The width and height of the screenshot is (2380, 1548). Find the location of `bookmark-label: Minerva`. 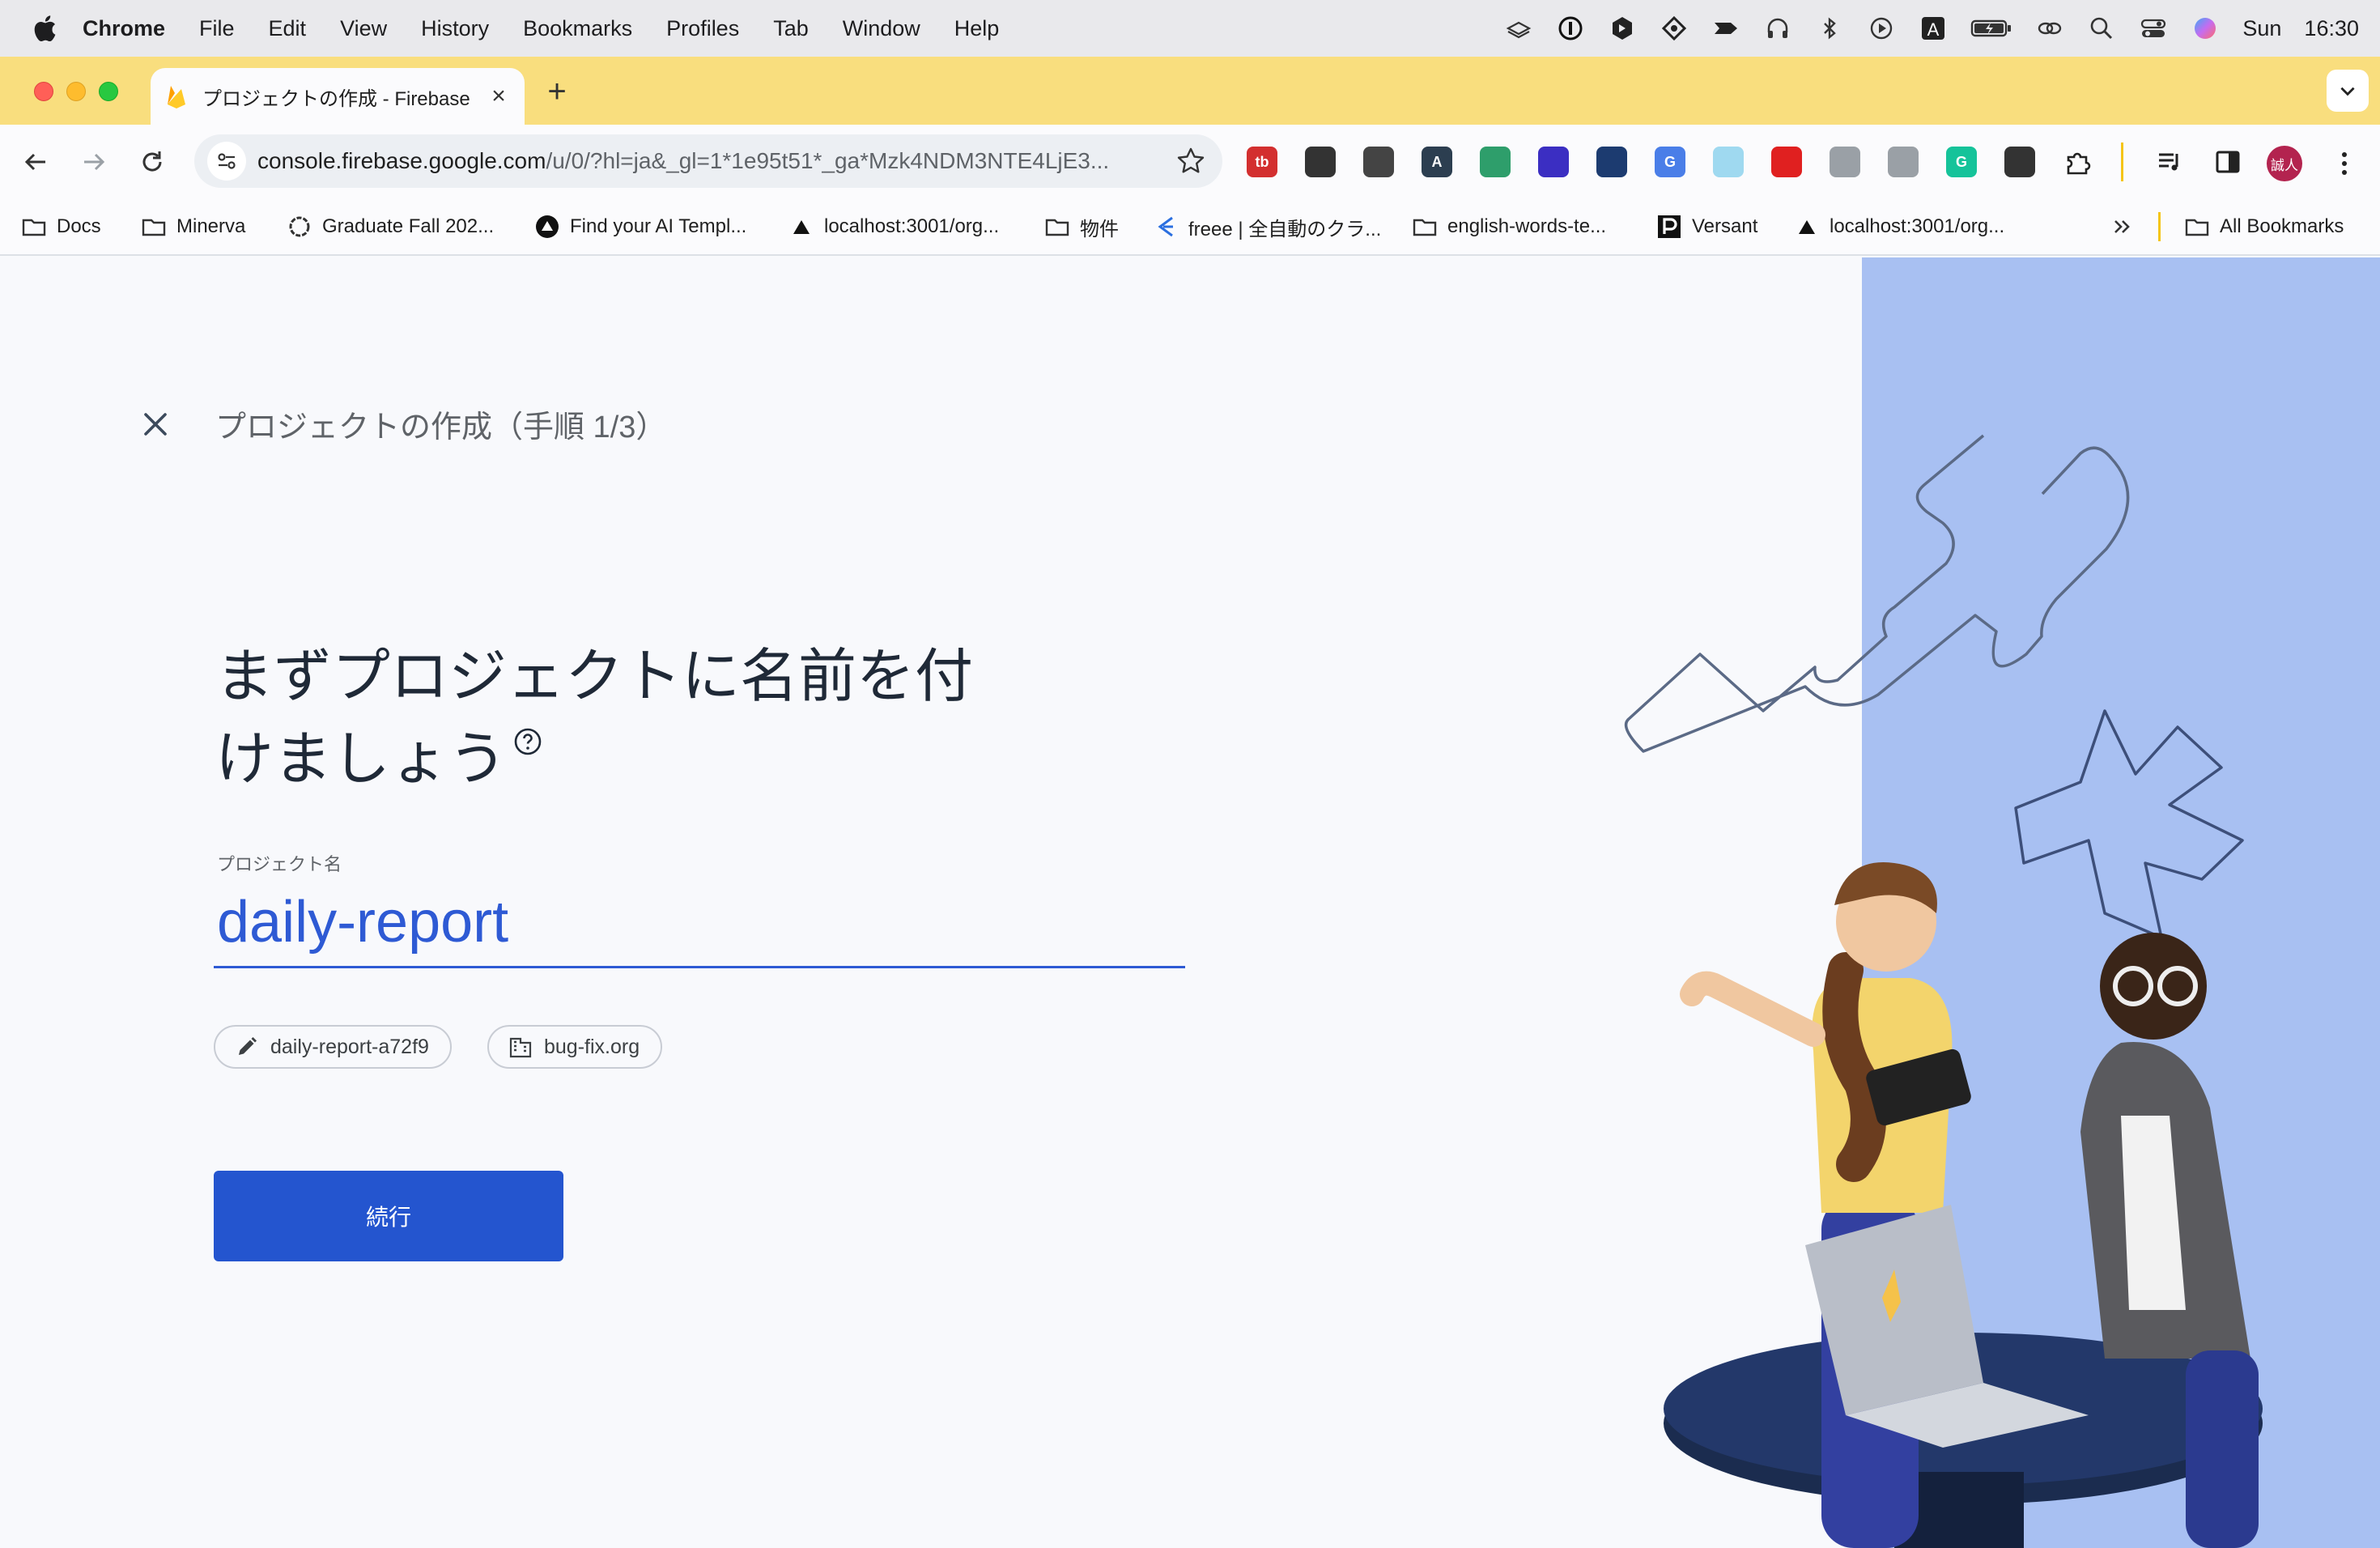

bookmark-label: Minerva is located at coordinates (211, 226).